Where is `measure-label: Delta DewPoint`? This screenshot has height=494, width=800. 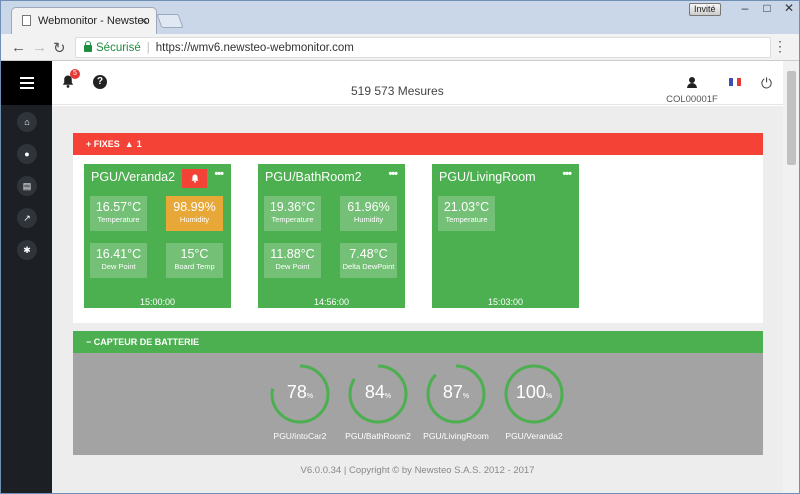
measure-label: Delta DewPoint is located at coordinates (368, 266).